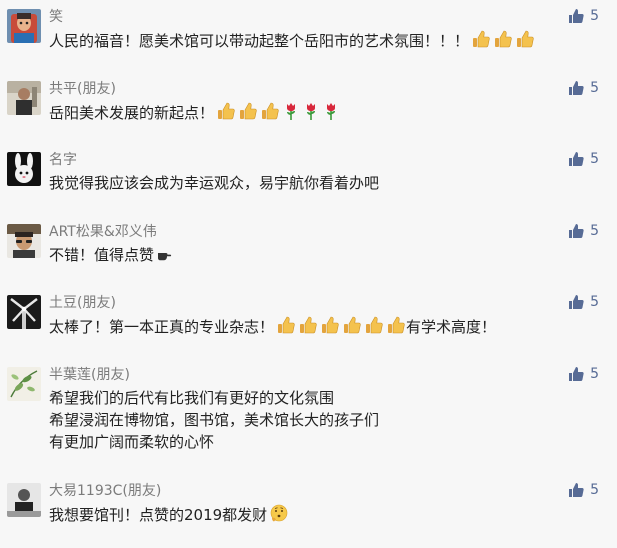 The width and height of the screenshot is (617, 548). I want to click on comment-text: 不错！值得点赞, so click(110, 255).